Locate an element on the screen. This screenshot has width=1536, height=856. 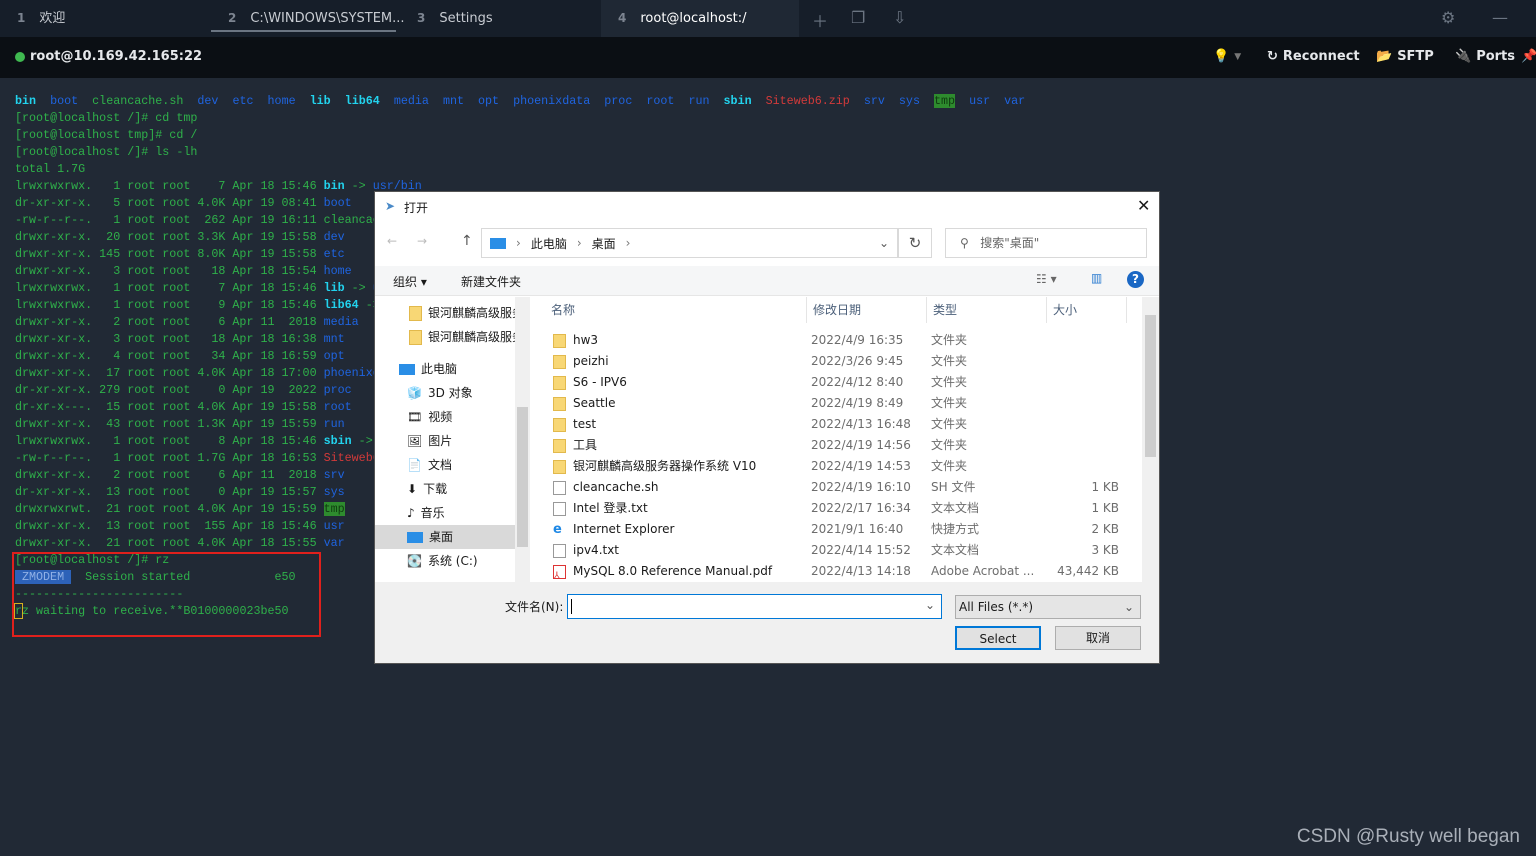
documents-icon: 📄 is located at coordinates (414, 465).